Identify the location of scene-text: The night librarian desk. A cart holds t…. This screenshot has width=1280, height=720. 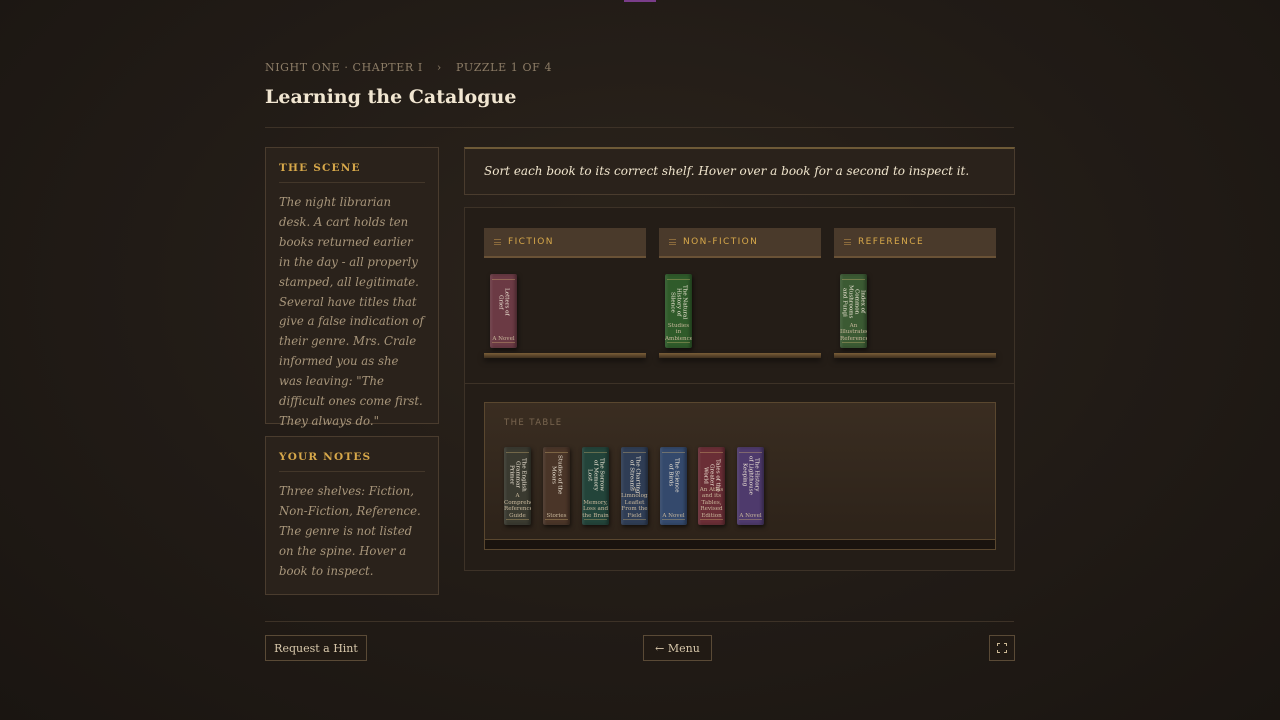
(351, 311).